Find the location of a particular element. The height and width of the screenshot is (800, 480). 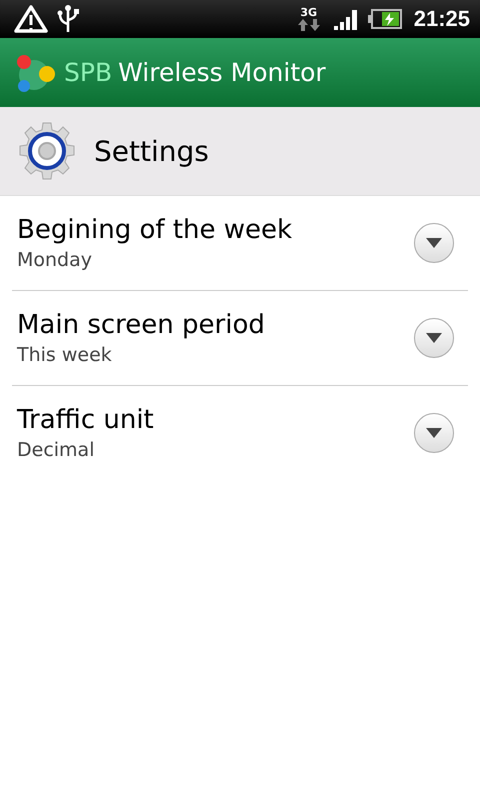

app-logo-icon is located at coordinates (36, 72).